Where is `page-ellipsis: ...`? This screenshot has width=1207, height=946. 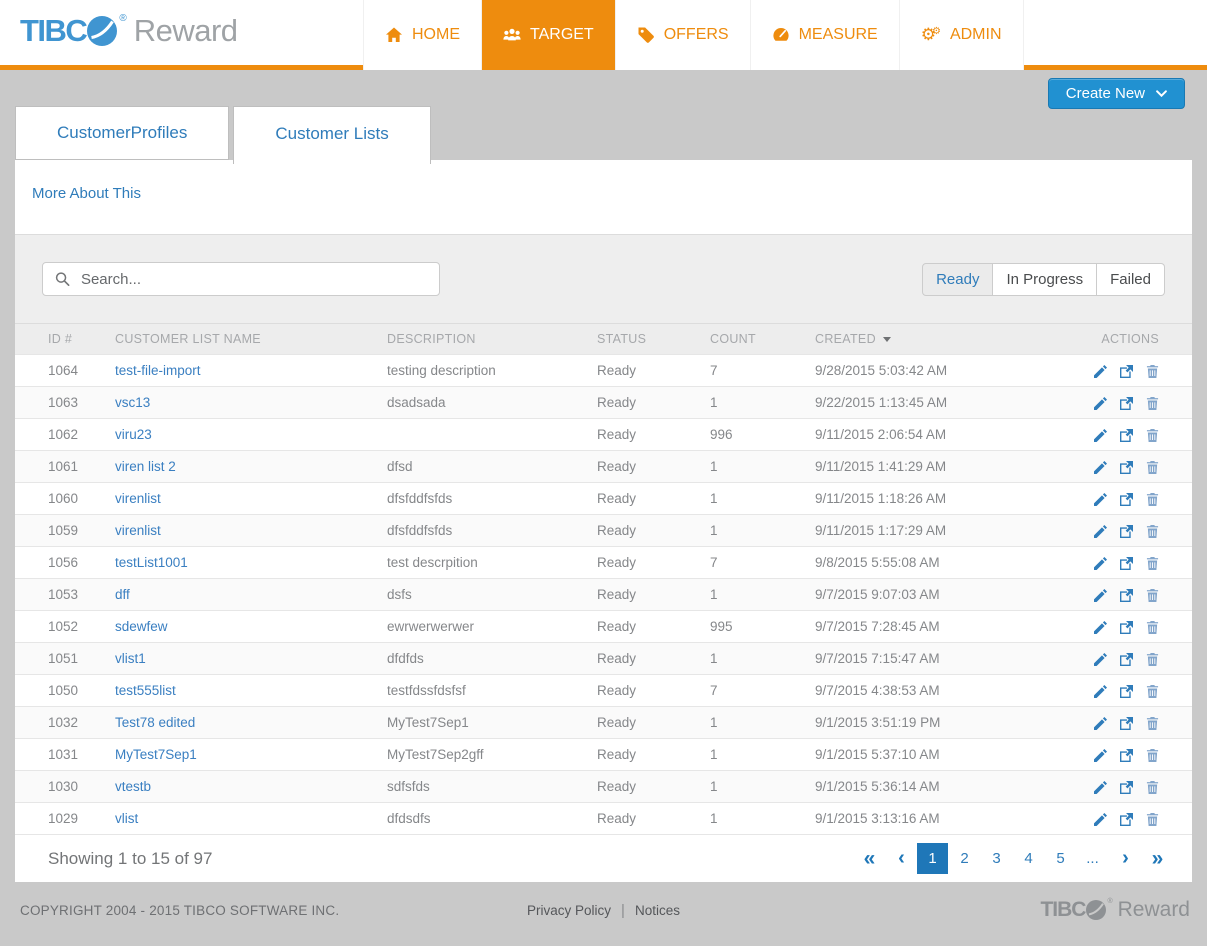
page-ellipsis: ... is located at coordinates (1092, 858).